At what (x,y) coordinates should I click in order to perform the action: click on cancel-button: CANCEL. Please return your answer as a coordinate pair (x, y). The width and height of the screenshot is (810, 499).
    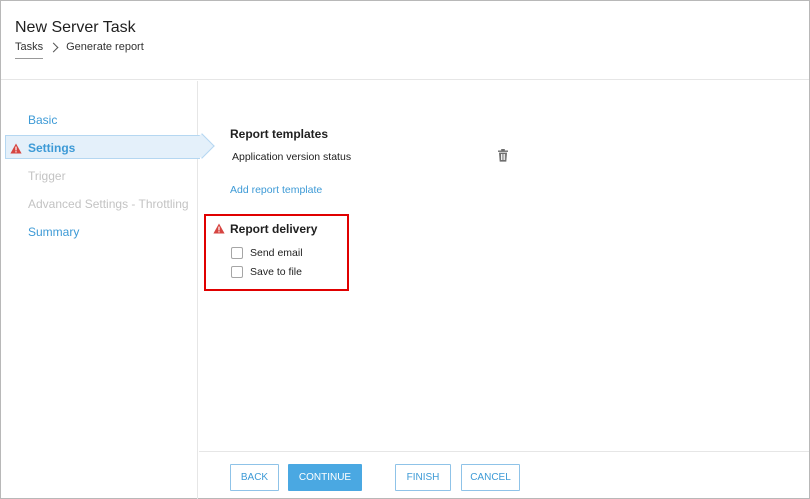
    Looking at the image, I should click on (490, 477).